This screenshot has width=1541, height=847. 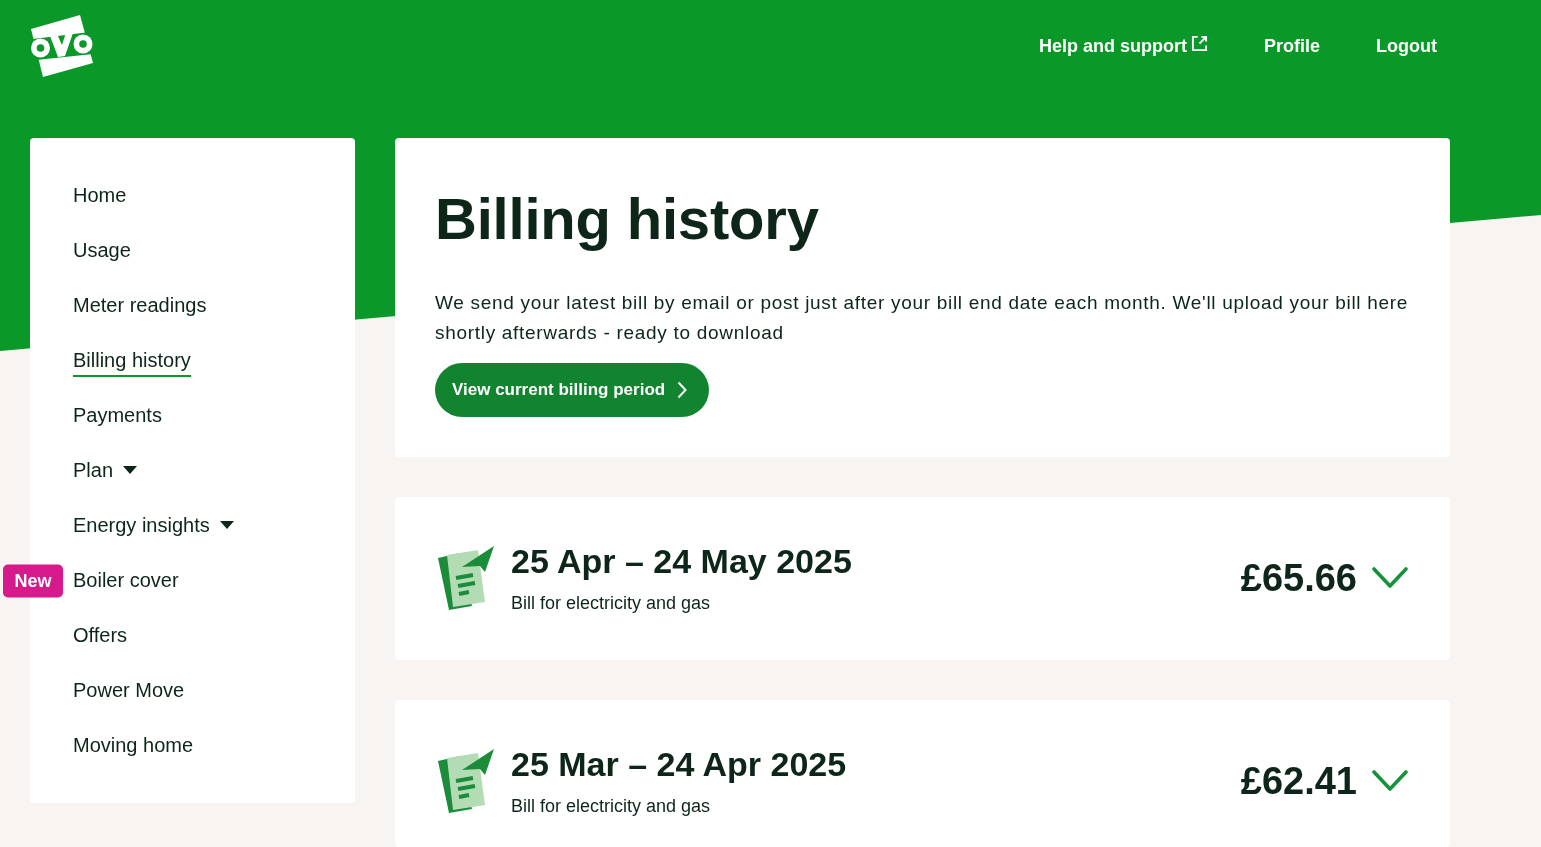 I want to click on header-link: Profile, so click(x=1292, y=46).